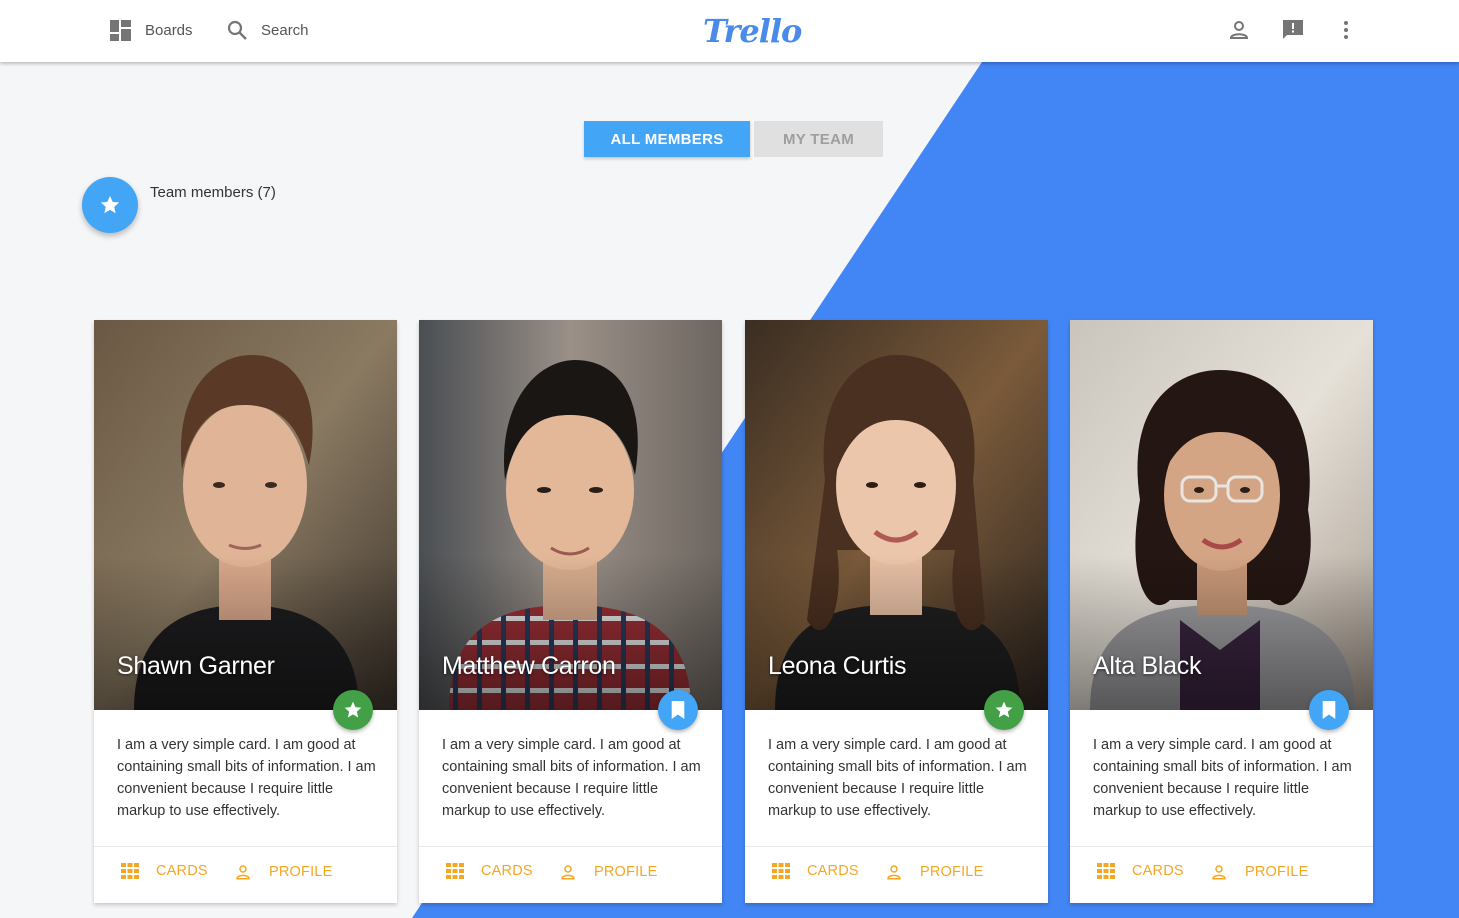  I want to click on search-label: Search, so click(285, 30).